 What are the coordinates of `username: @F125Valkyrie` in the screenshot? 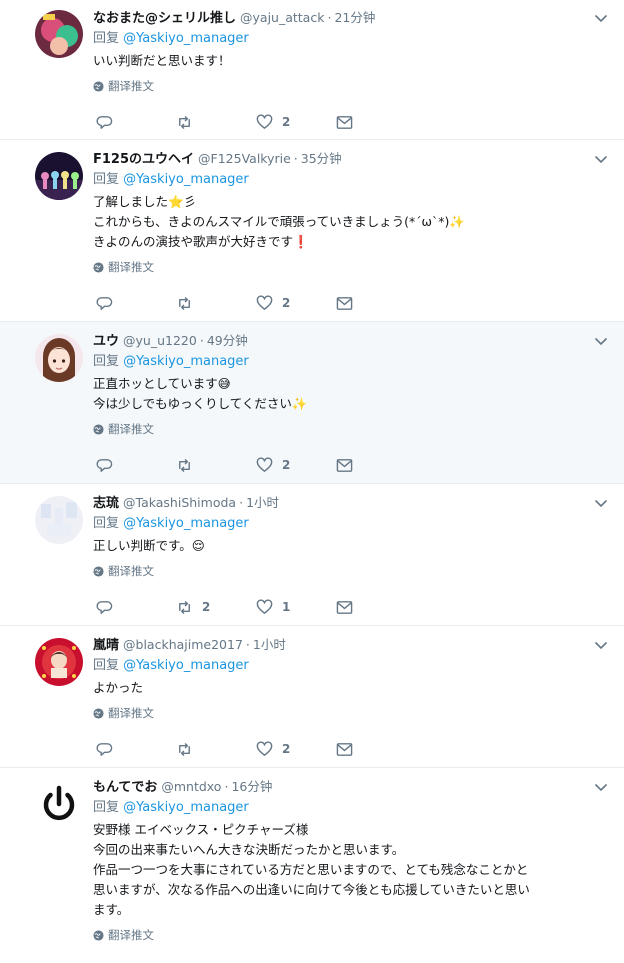 It's located at (244, 158).